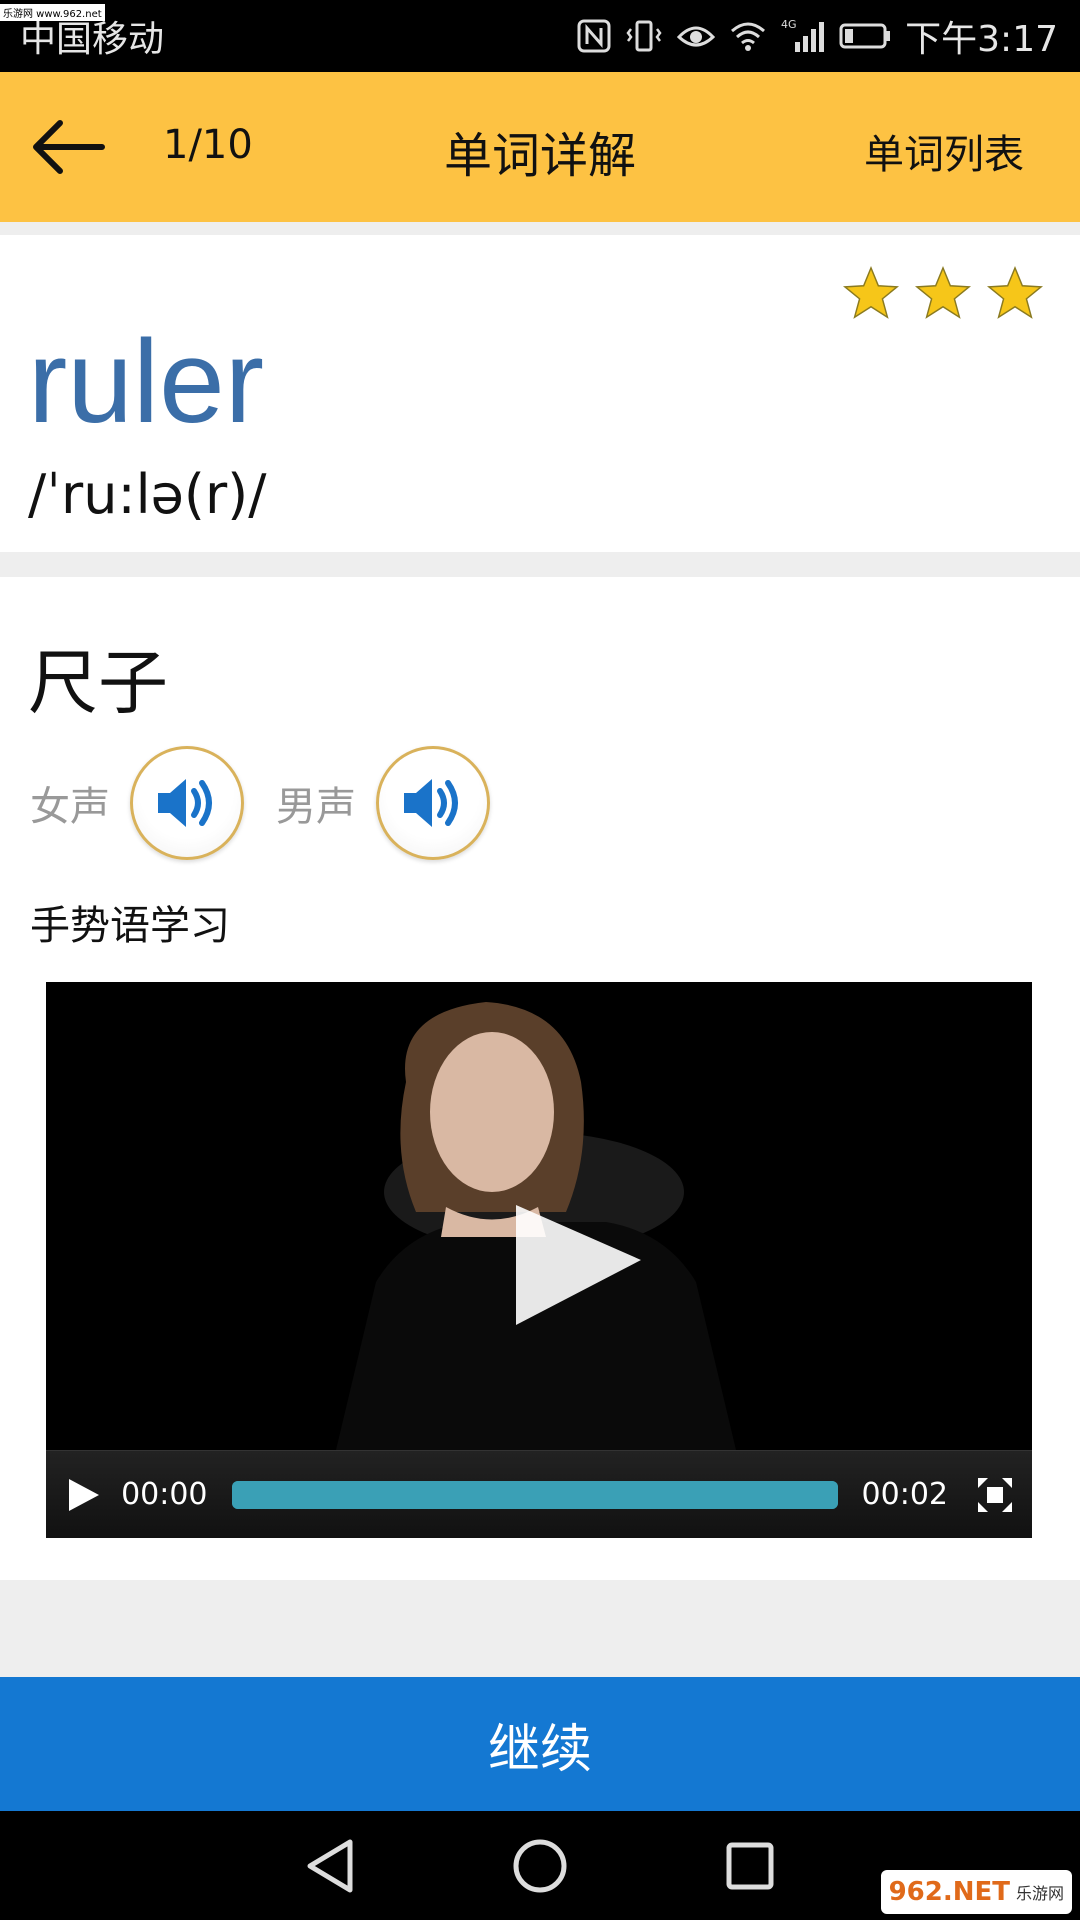  Describe the element at coordinates (1039, 1893) in the screenshot. I see `site-logo-sub: 乐游网` at that location.